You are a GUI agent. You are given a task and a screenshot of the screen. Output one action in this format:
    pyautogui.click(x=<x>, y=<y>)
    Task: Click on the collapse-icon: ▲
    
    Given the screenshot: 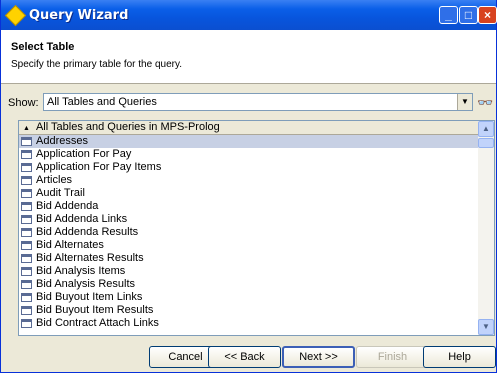 What is the action you would take?
    pyautogui.click(x=26, y=128)
    